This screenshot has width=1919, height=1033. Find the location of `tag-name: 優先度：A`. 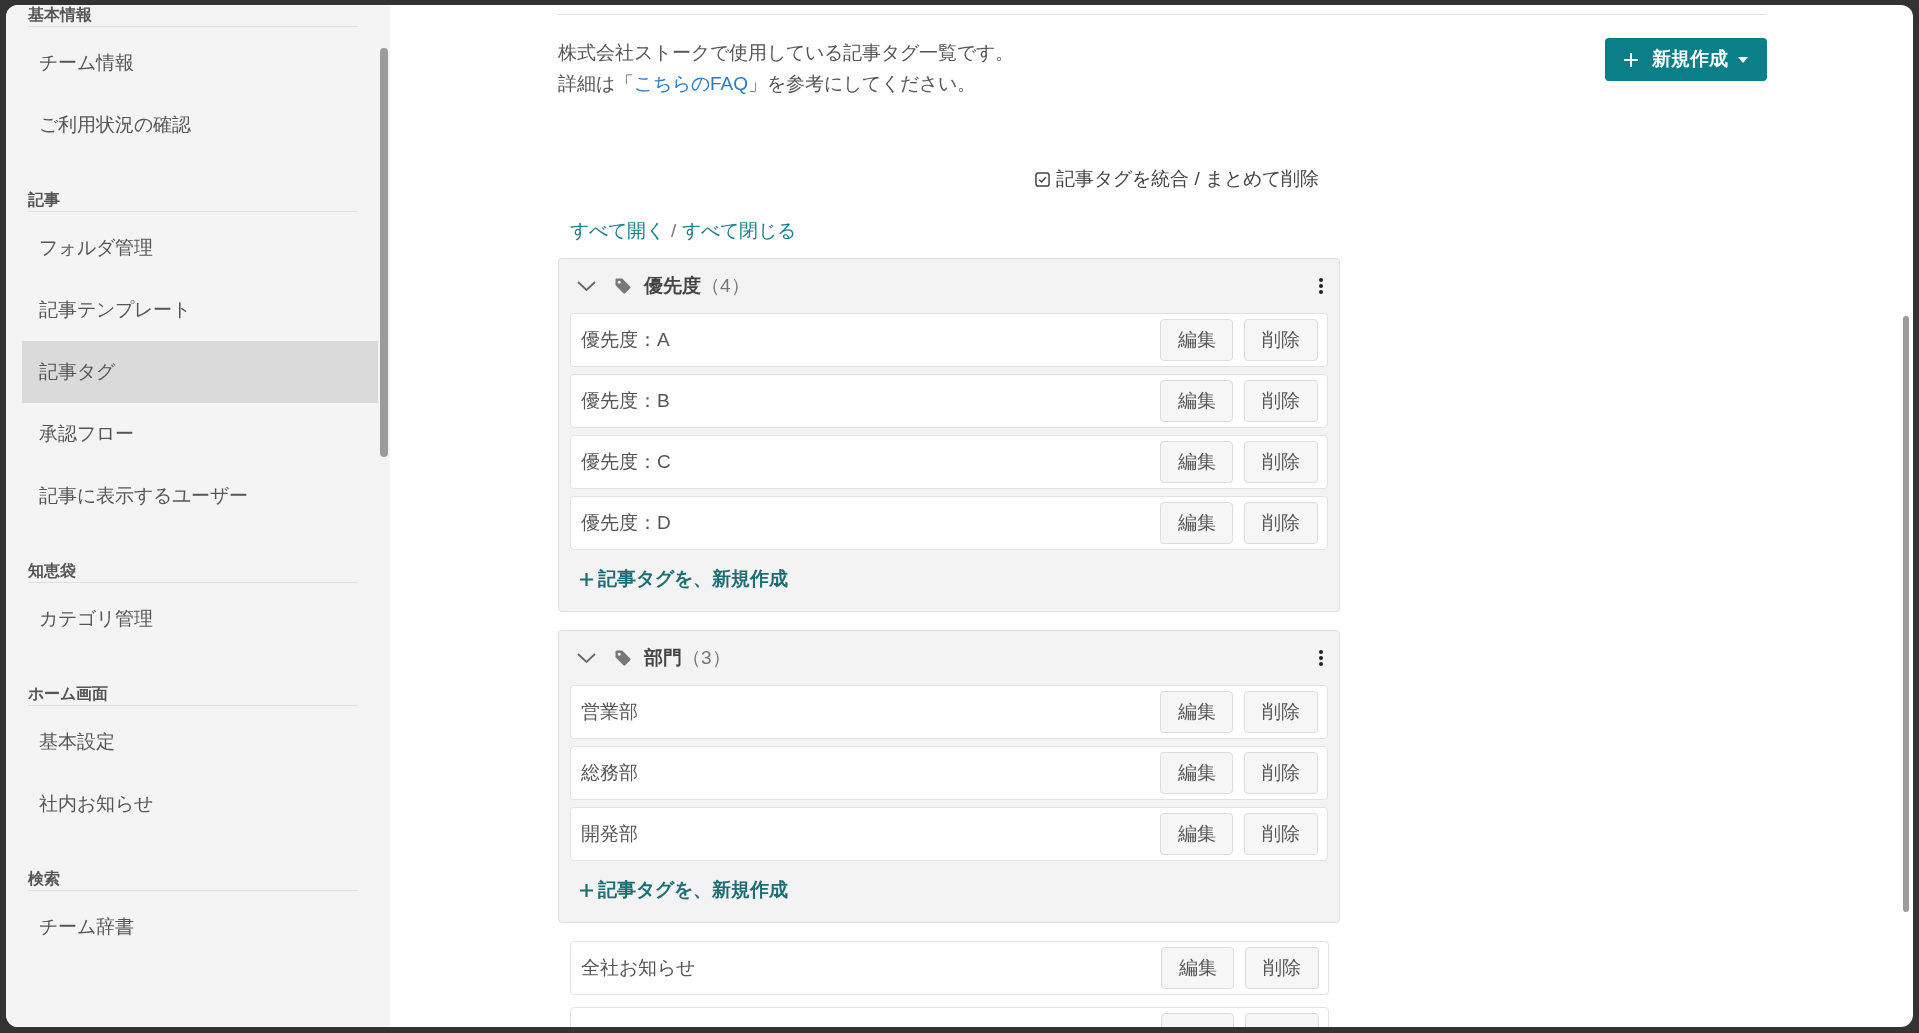

tag-name: 優先度：A is located at coordinates (625, 339).